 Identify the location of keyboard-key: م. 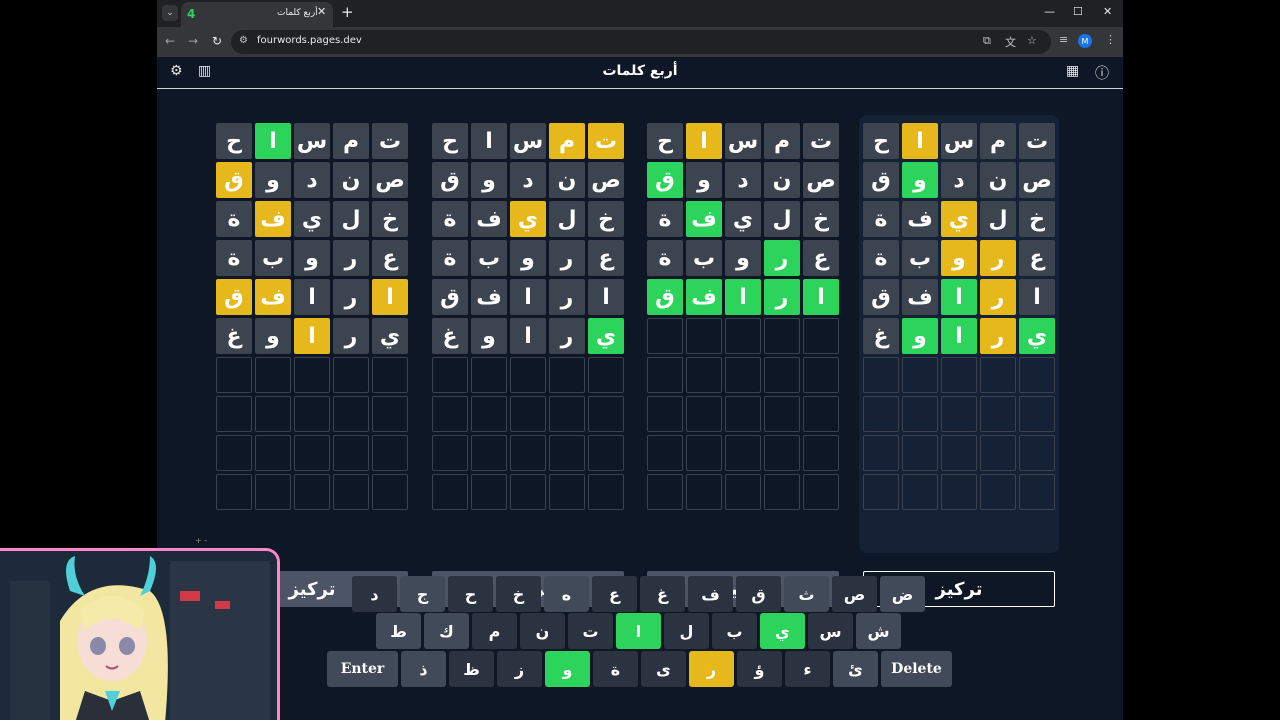
(494, 631).